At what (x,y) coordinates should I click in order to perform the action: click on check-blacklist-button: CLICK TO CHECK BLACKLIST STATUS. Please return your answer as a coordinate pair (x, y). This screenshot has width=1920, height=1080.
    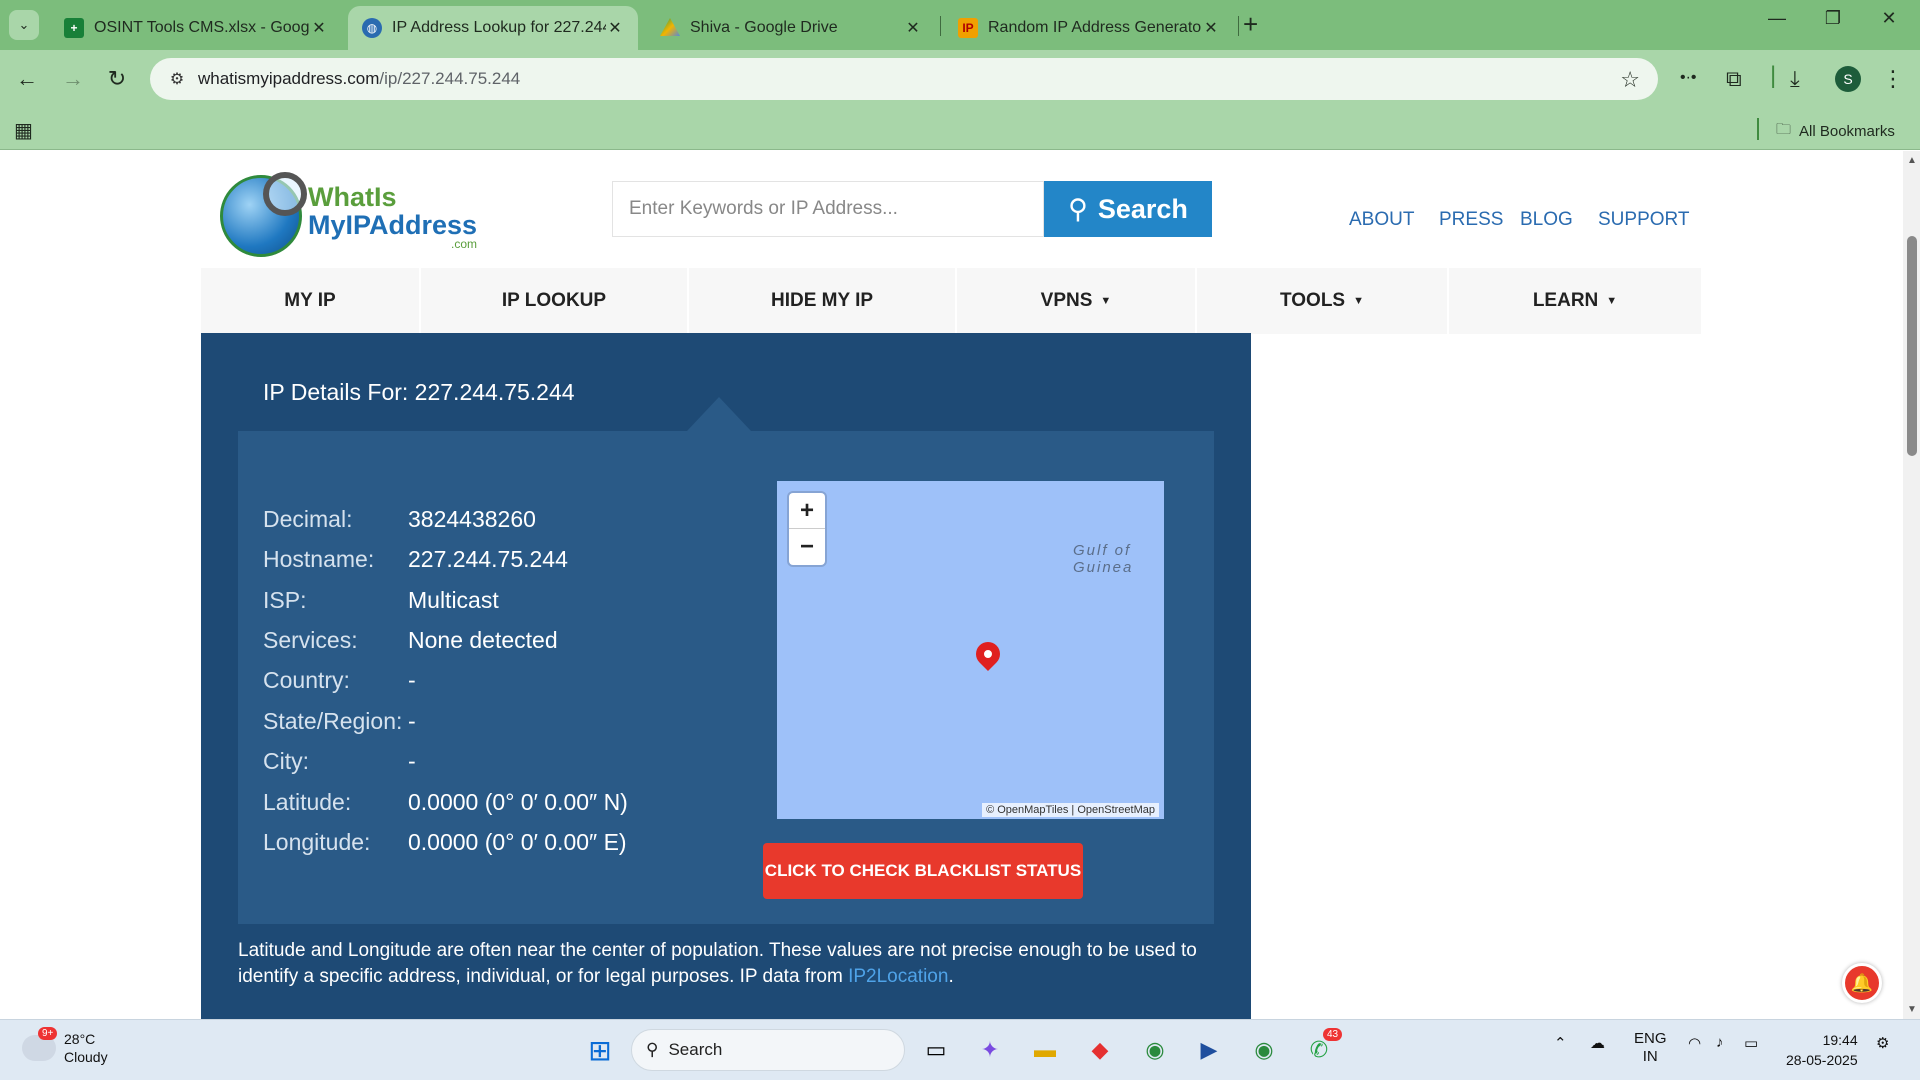
    Looking at the image, I should click on (923, 871).